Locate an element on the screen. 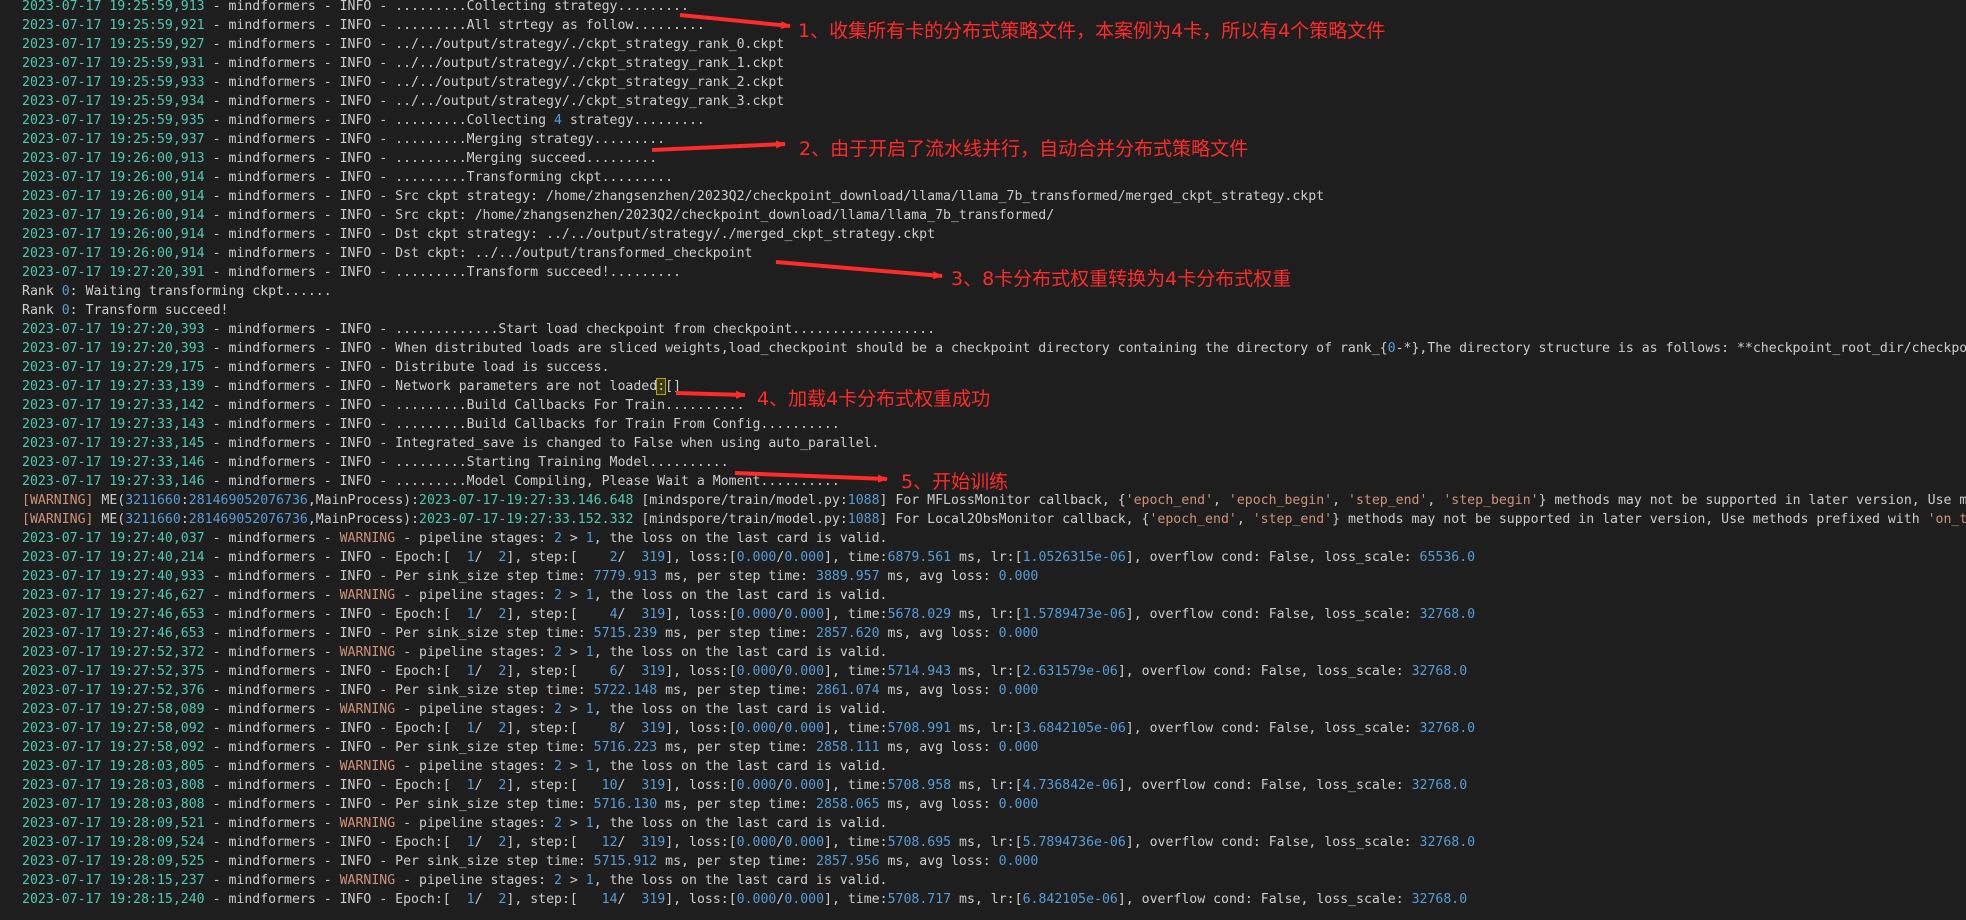  log-text: - mindformers - is located at coordinates (272, 823).